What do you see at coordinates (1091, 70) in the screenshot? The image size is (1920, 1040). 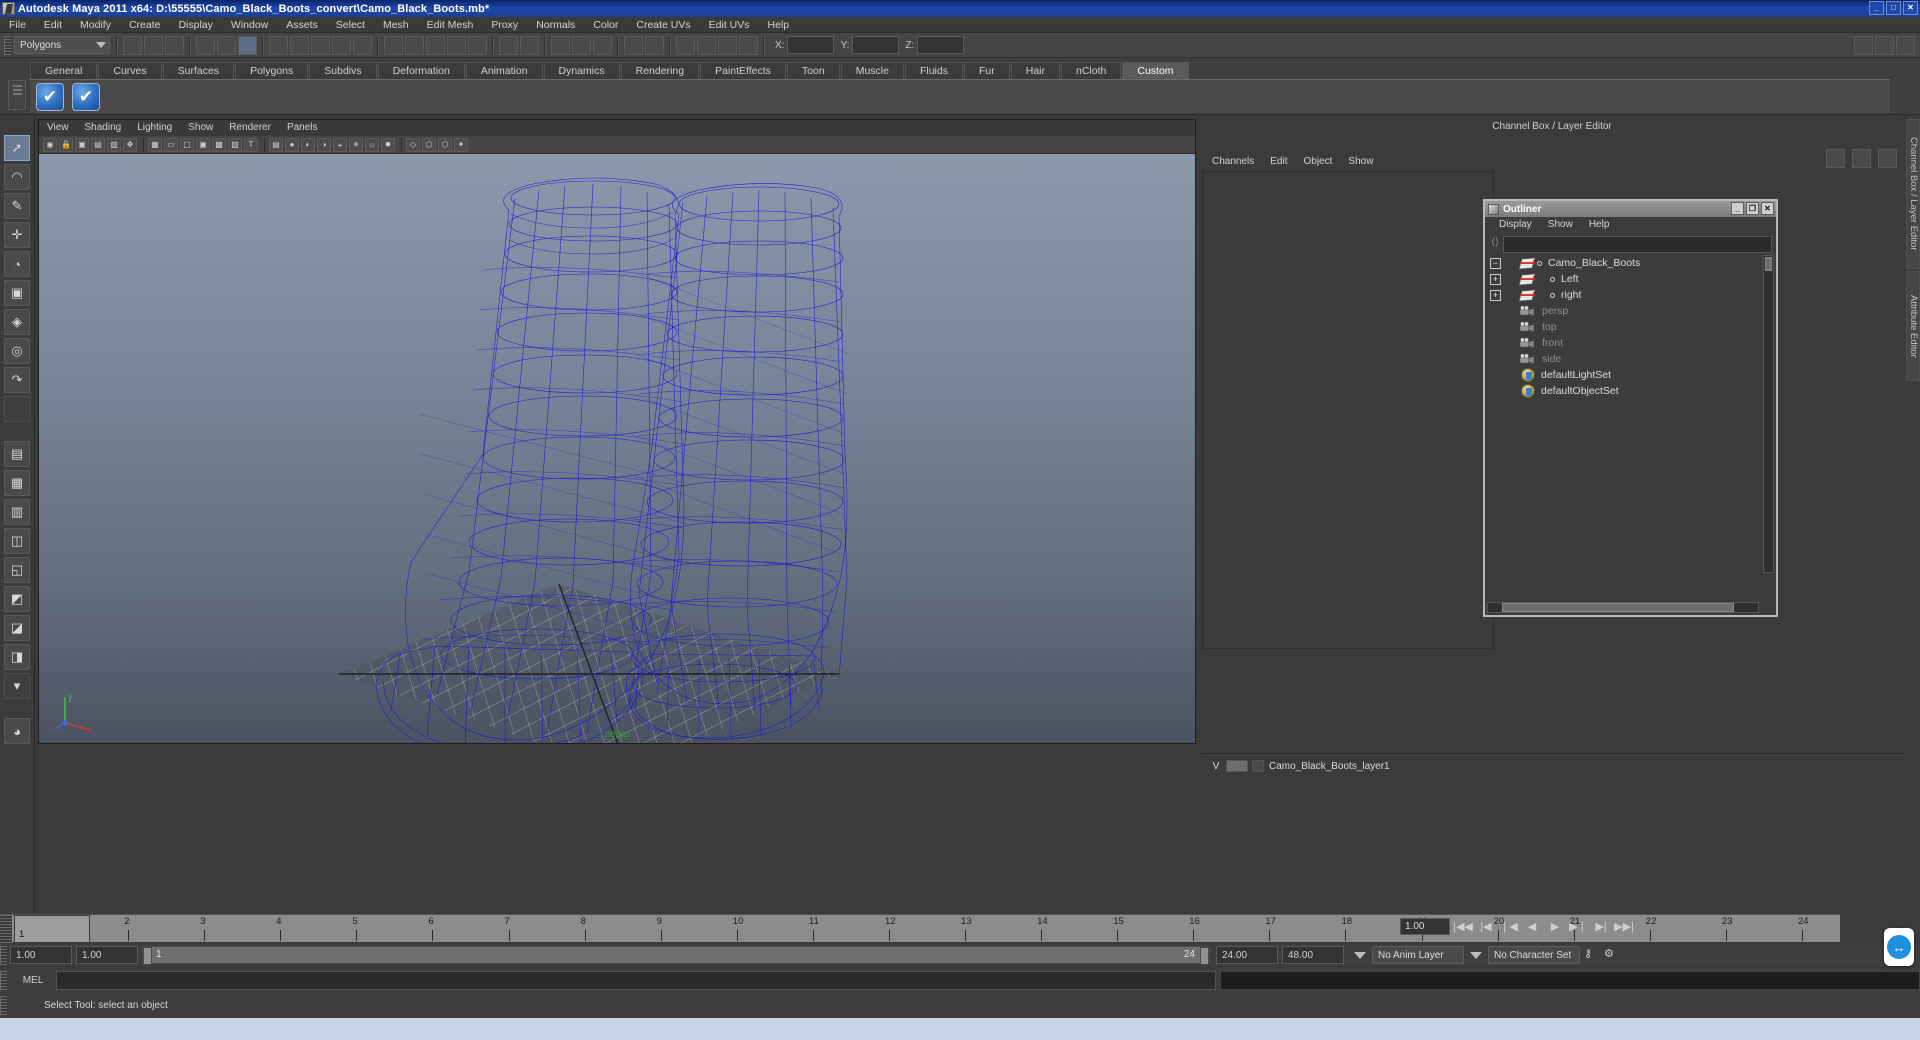 I see `shelf-tab-ncloth: nCloth` at bounding box center [1091, 70].